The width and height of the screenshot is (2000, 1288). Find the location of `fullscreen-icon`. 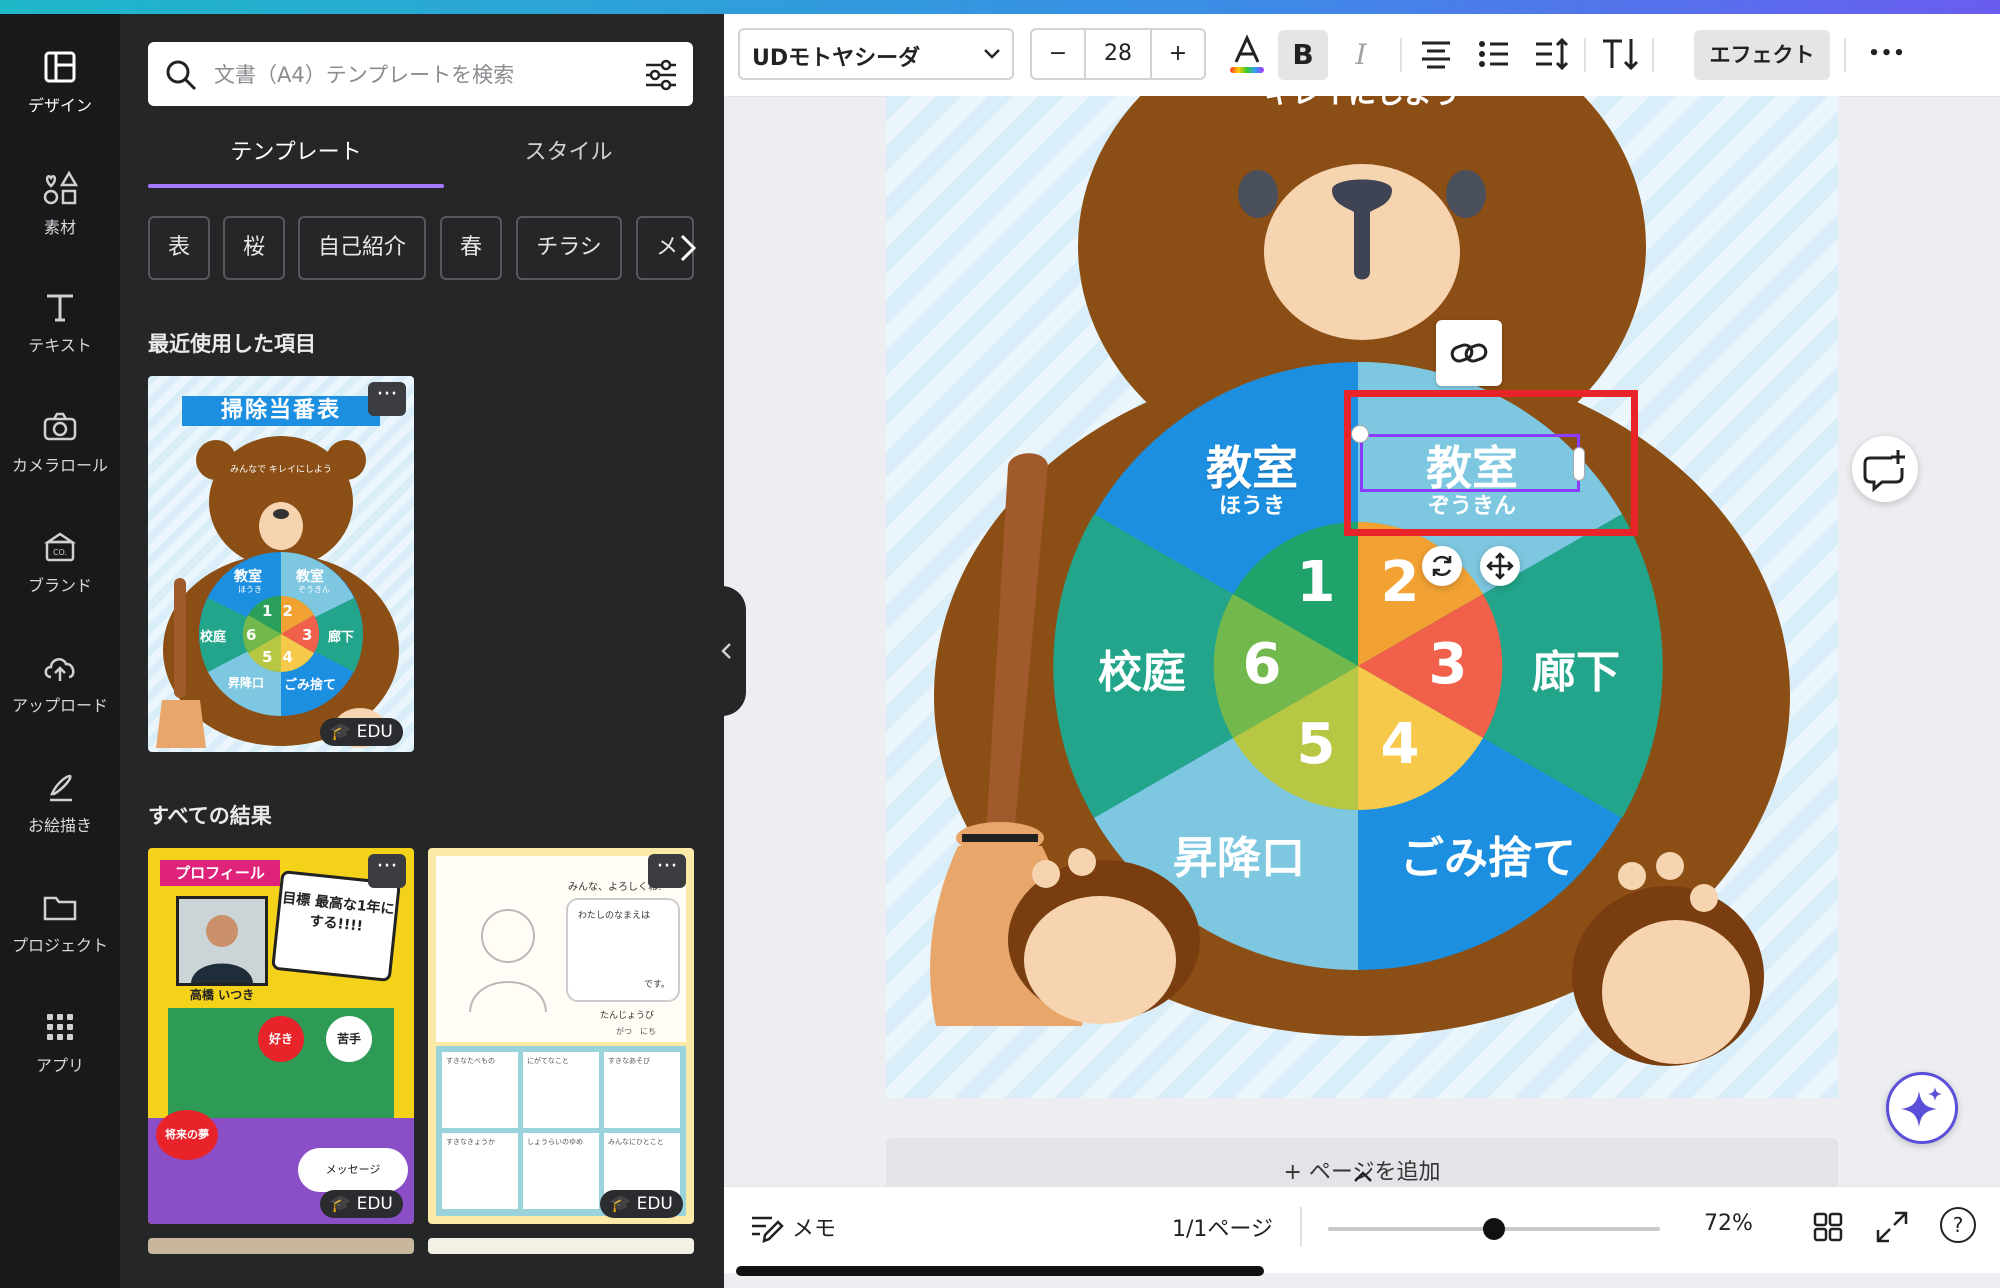

fullscreen-icon is located at coordinates (1892, 1227).